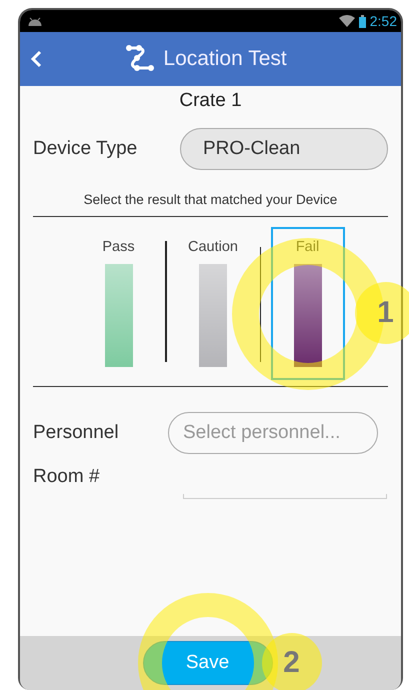  I want to click on android-icon, so click(35, 21).